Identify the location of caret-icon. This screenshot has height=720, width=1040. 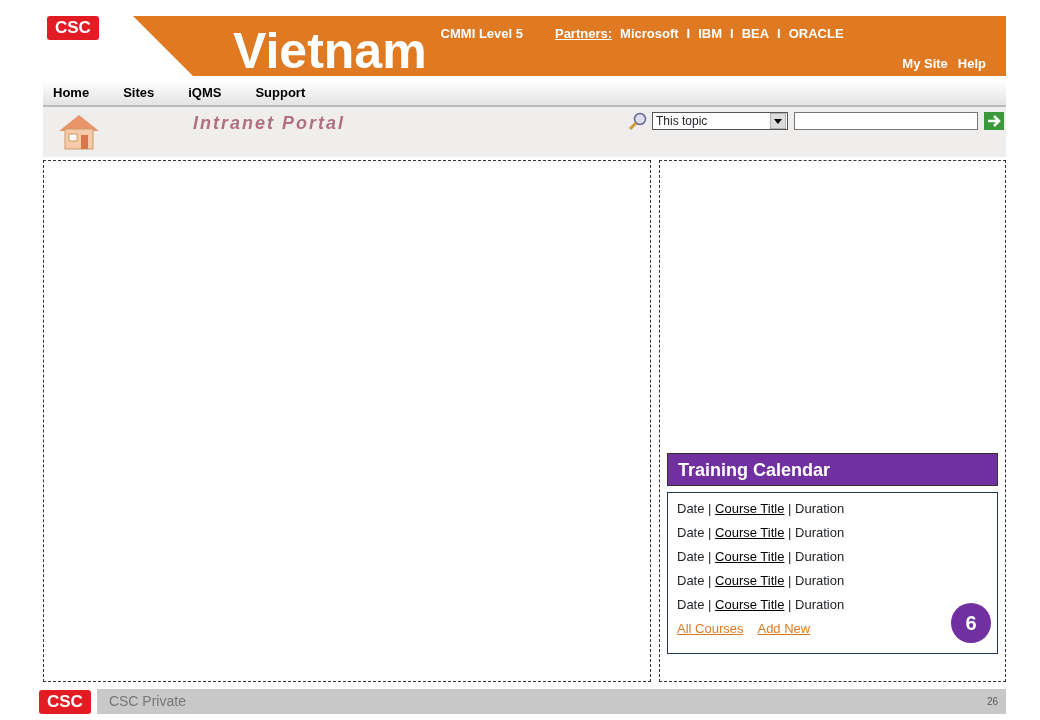
(778, 121).